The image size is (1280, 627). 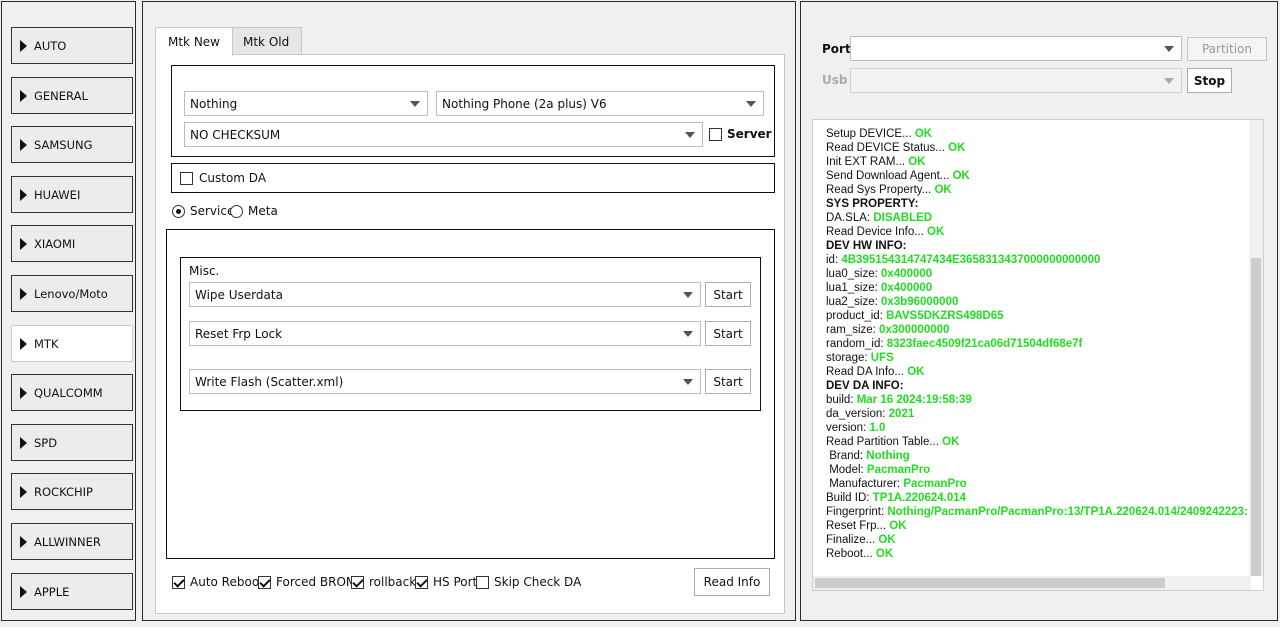 What do you see at coordinates (235, 134) in the screenshot?
I see `checksum-select-value: NO CHECKSUM` at bounding box center [235, 134].